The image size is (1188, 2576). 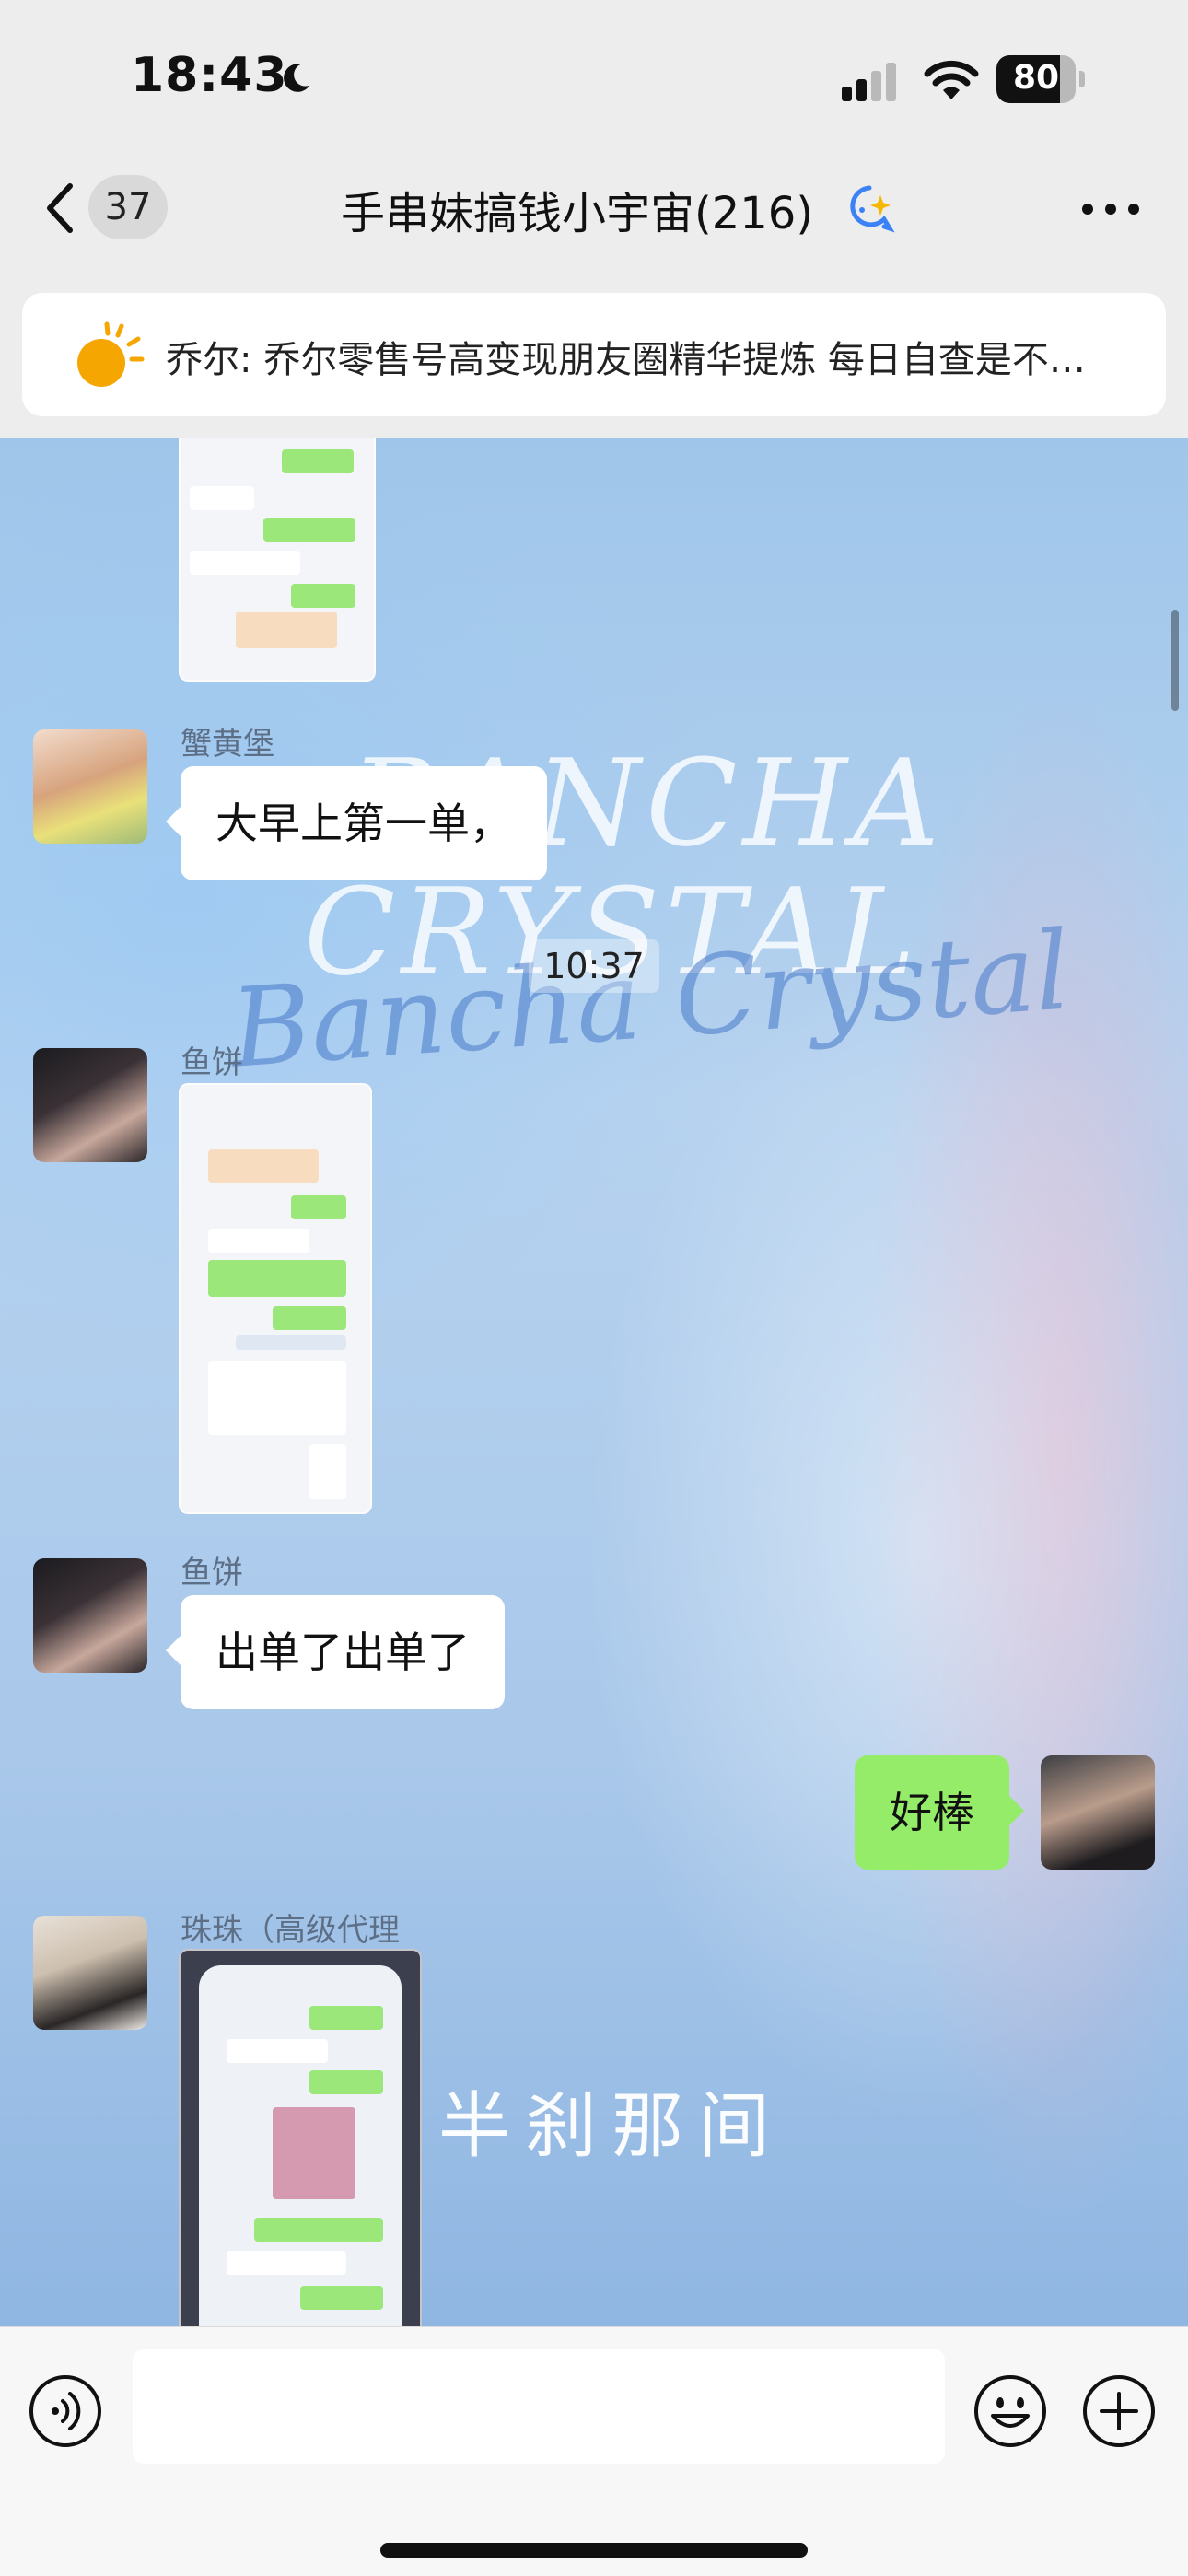 What do you see at coordinates (1010, 2411) in the screenshot?
I see `emoji-icon` at bounding box center [1010, 2411].